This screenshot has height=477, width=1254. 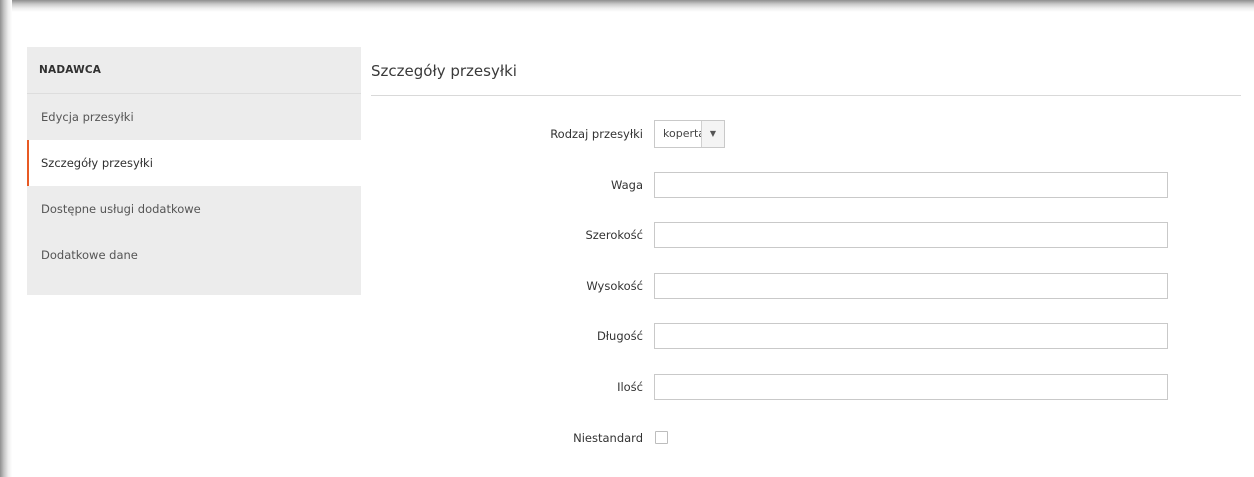 What do you see at coordinates (626, 185) in the screenshot?
I see `weight-label: Waga` at bounding box center [626, 185].